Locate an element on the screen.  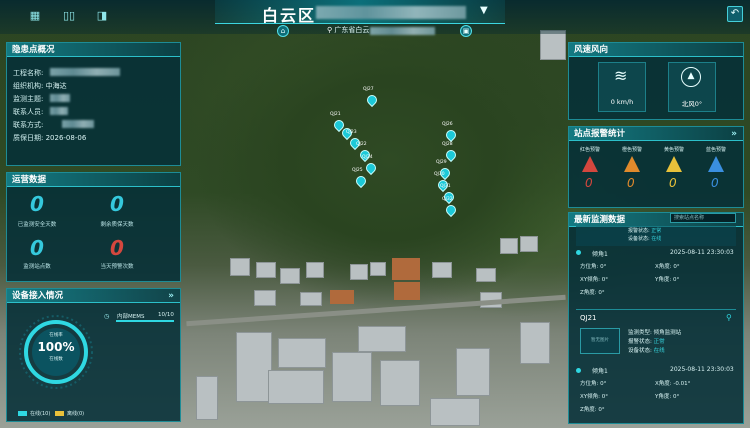
station-alarm: 报警状态: 正常 is located at coordinates (646, 342).